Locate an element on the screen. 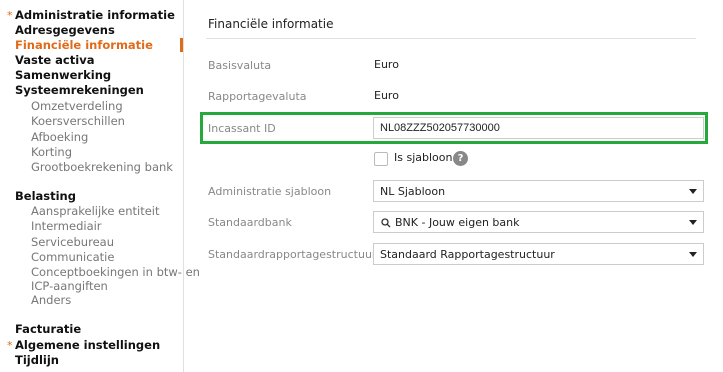 Image resolution: width=723 pixels, height=372 pixels. search-icon is located at coordinates (386, 223).